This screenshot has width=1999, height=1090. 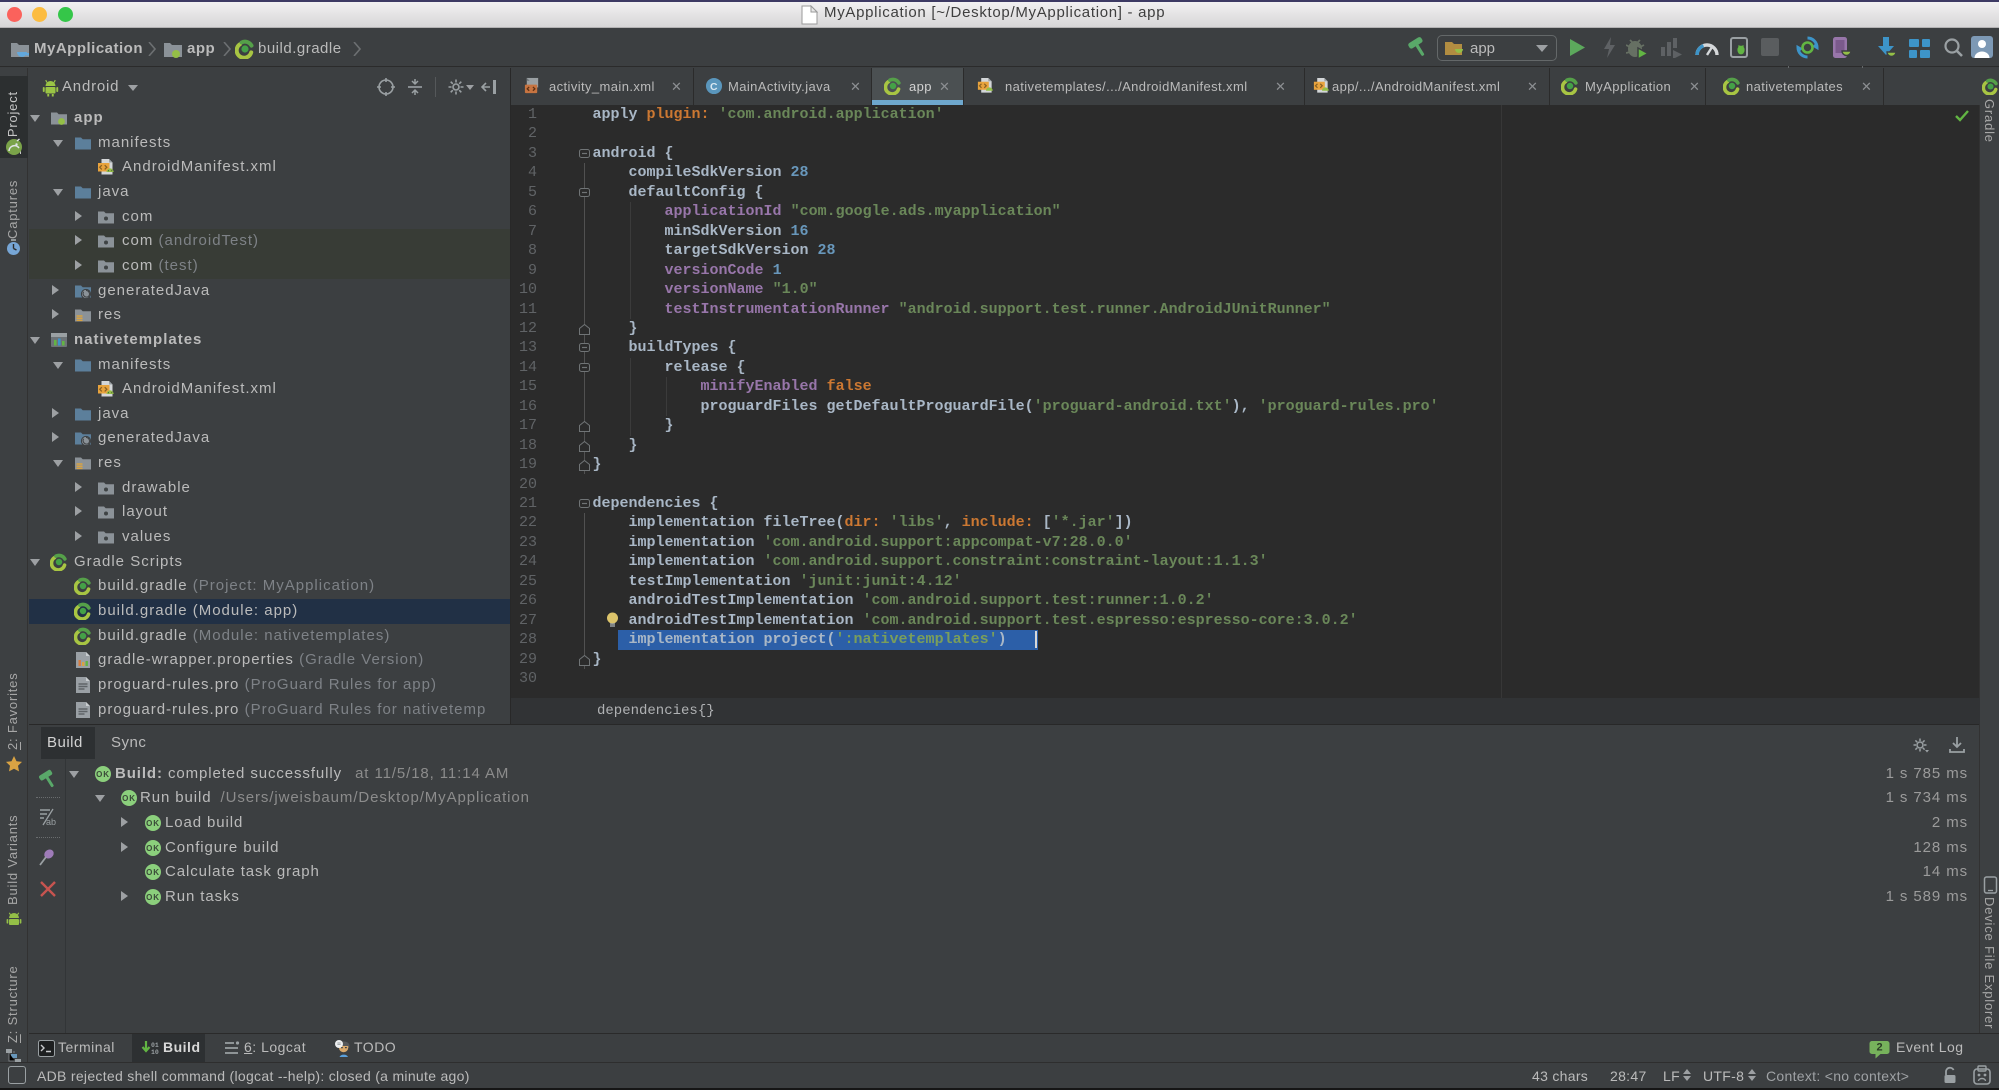 I want to click on svg-text: 2, so click(x=1879, y=1048).